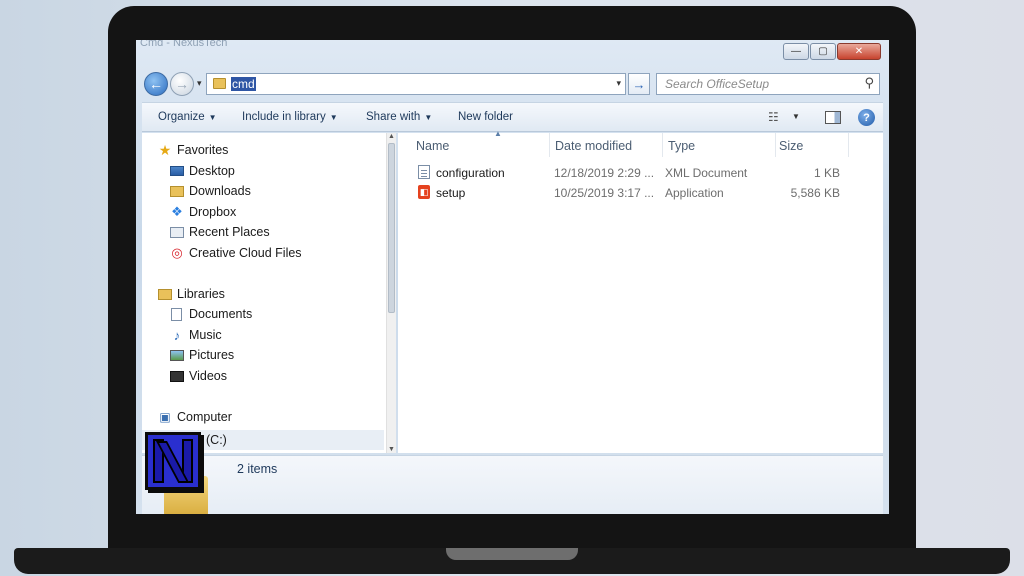 Image resolution: width=1024 pixels, height=576 pixels. I want to click on sidebar-item-music: ♪ Music, so click(196, 335).